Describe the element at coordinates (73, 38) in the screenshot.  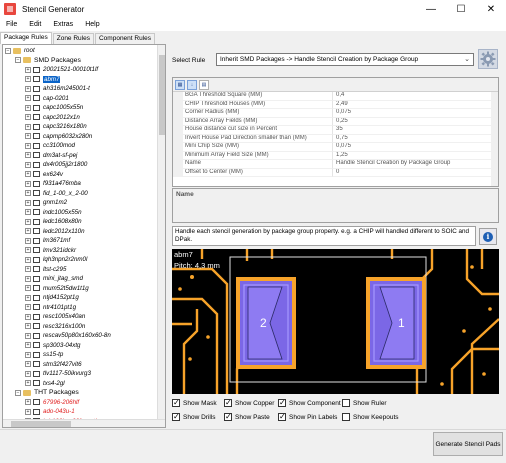
I see `tab-zone-rules: Zone Rules` at that location.